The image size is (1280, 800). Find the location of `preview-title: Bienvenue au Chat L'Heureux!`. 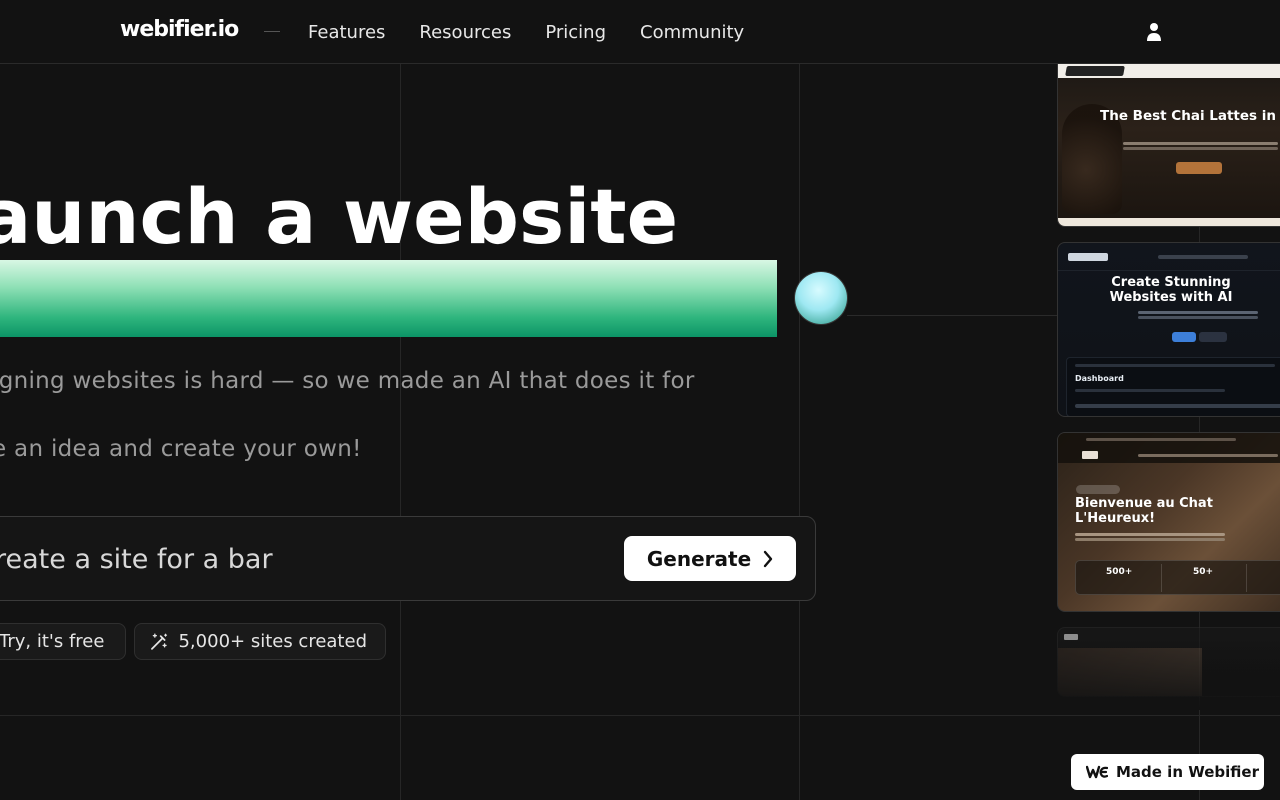

preview-title: Bienvenue au Chat L'Heureux! is located at coordinates (1155, 511).